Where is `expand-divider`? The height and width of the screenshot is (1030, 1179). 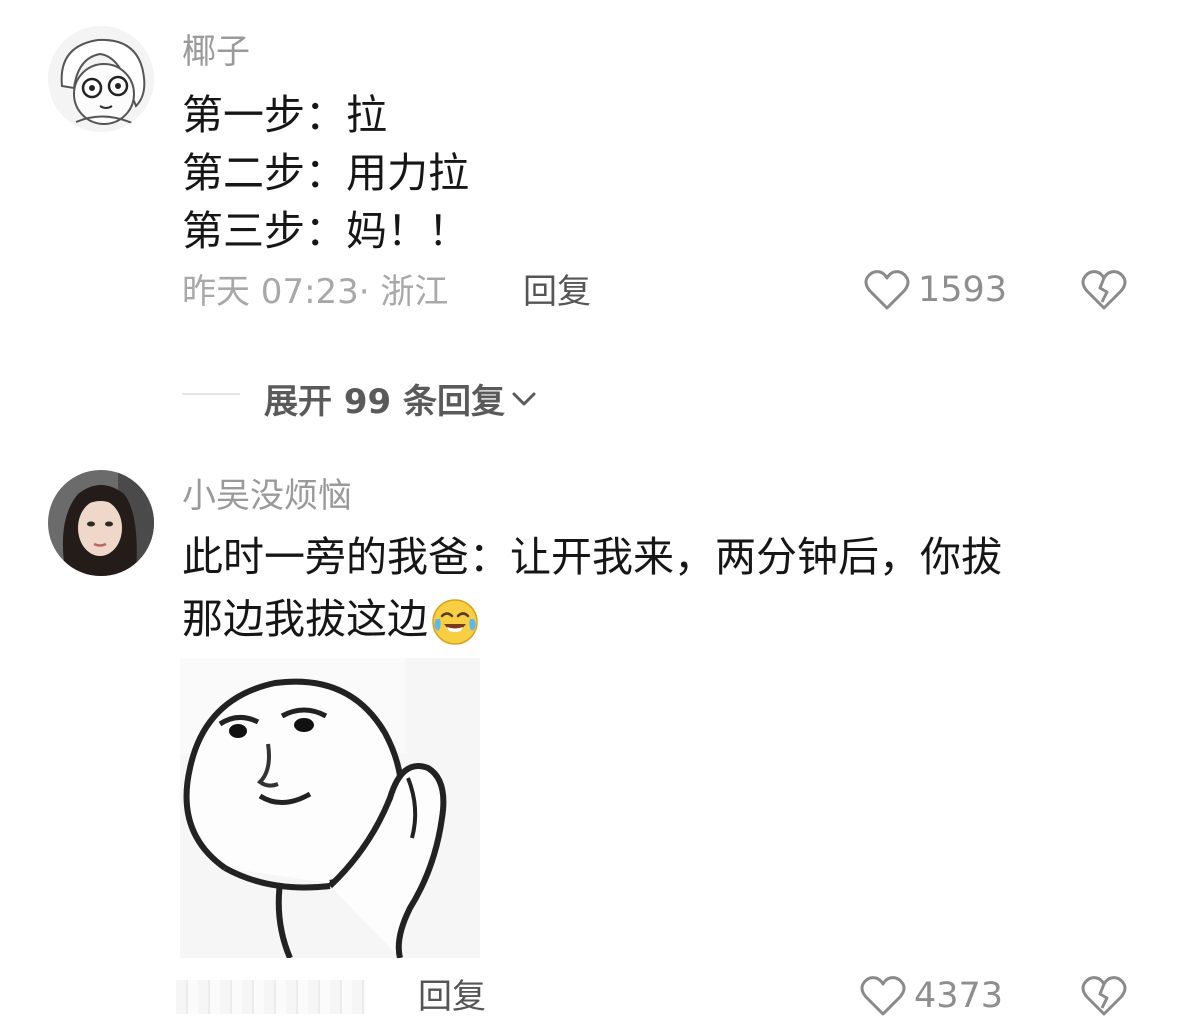
expand-divider is located at coordinates (211, 394).